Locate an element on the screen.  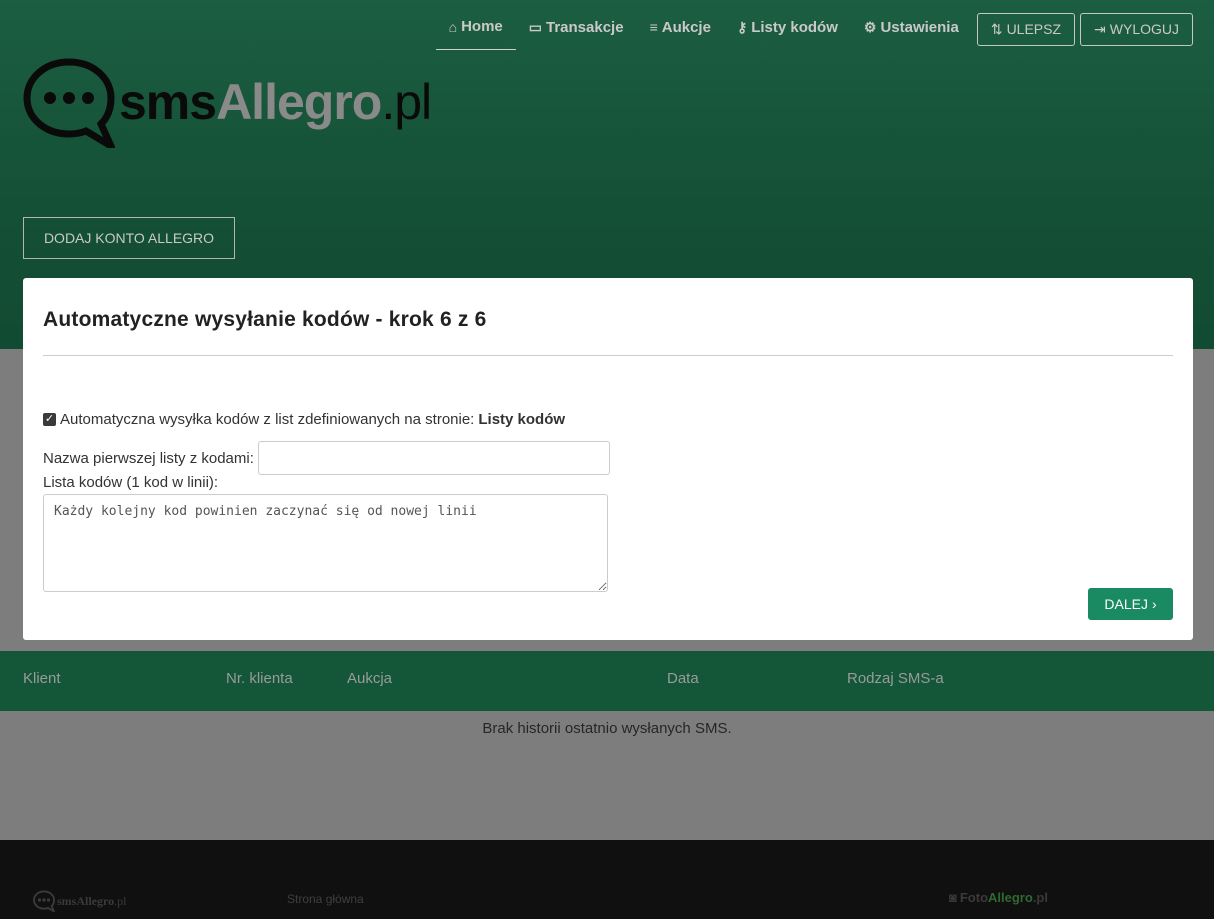
list-name-row: Nazwa pierwszej listy z kodami: is located at coordinates (326, 458).